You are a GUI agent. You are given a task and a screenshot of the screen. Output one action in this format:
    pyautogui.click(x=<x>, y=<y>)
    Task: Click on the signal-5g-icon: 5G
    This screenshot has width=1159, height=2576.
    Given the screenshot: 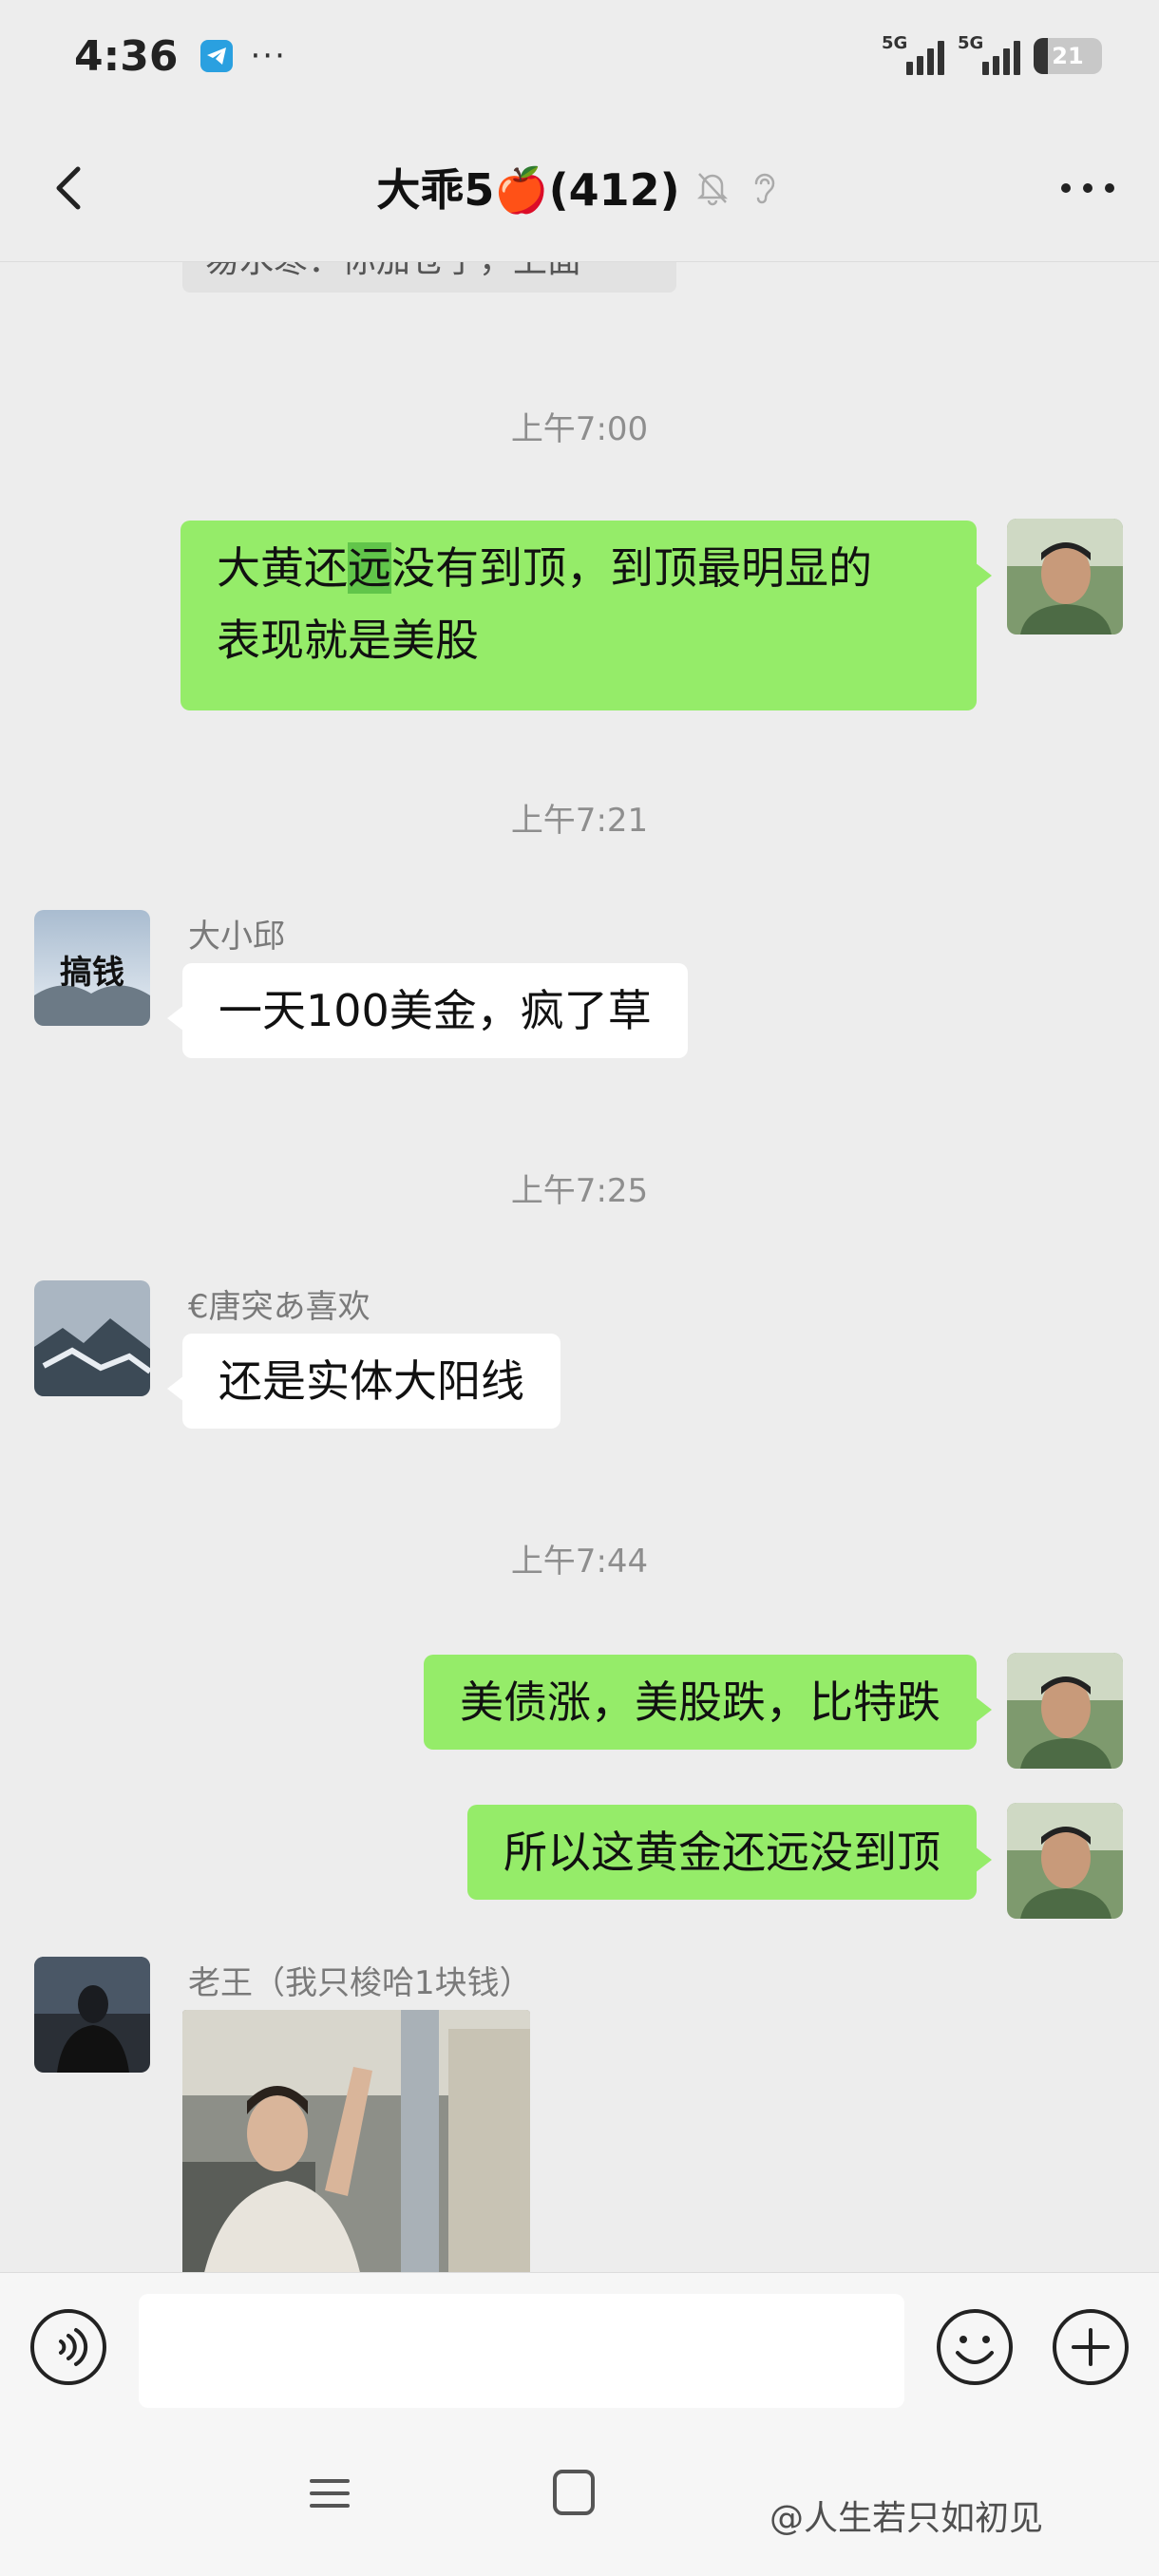 What is the action you would take?
    pyautogui.click(x=913, y=54)
    